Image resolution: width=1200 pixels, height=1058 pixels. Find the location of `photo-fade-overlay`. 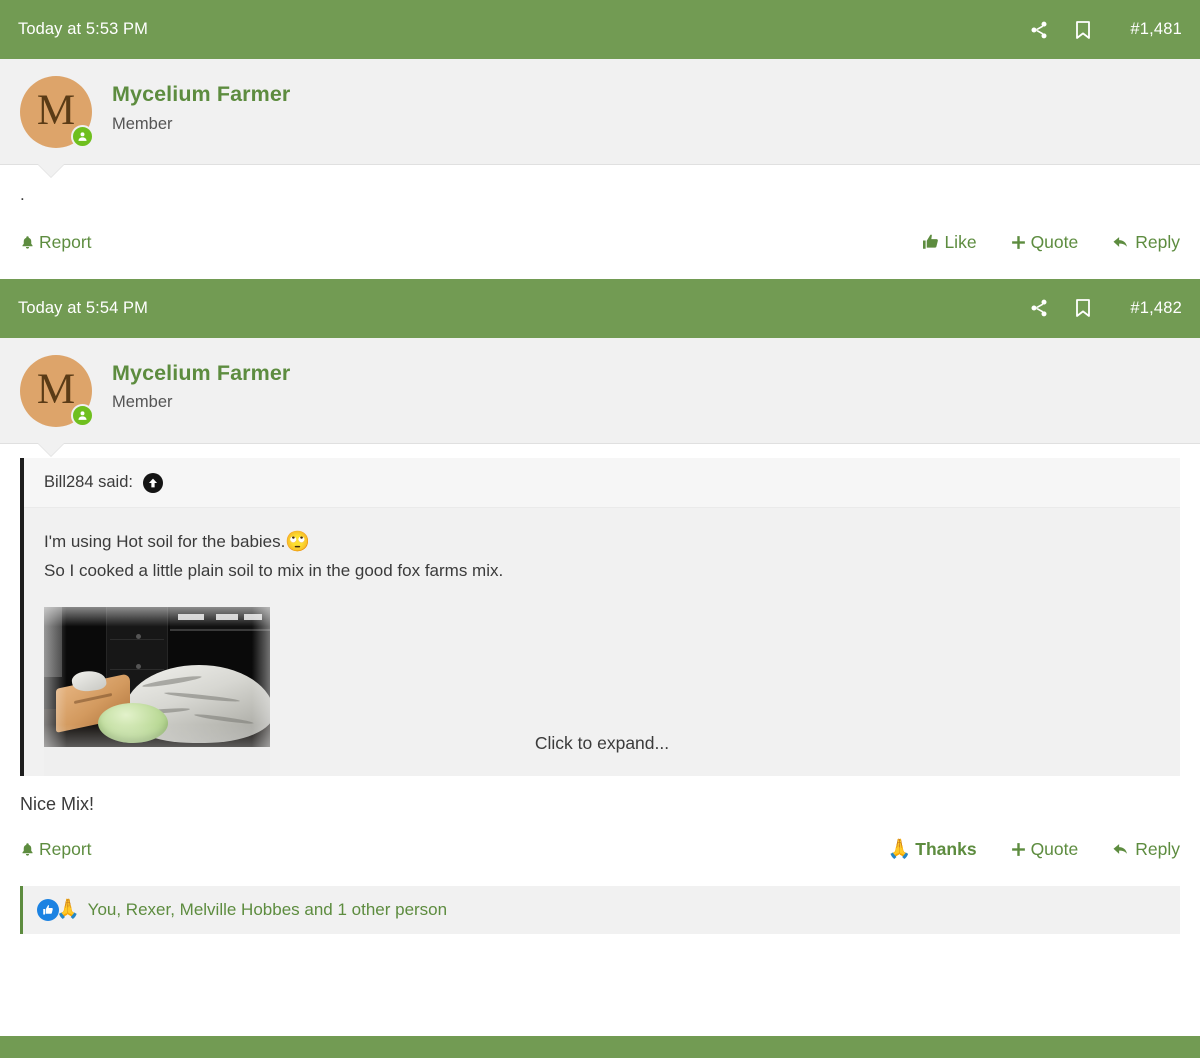

photo-fade-overlay is located at coordinates (157, 677).